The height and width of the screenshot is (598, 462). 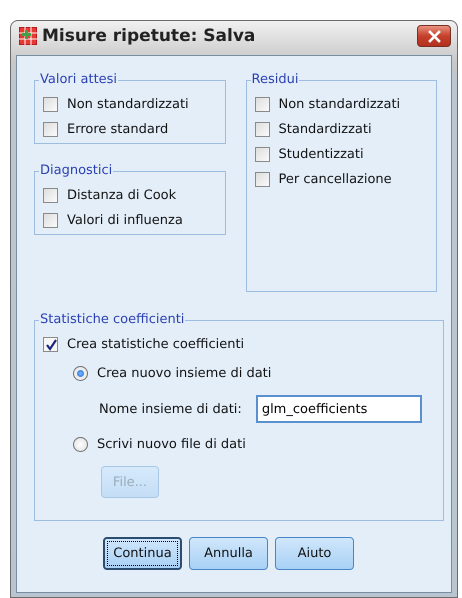 I want to click on checkbox-label: Distanza di Cook, so click(x=121, y=195).